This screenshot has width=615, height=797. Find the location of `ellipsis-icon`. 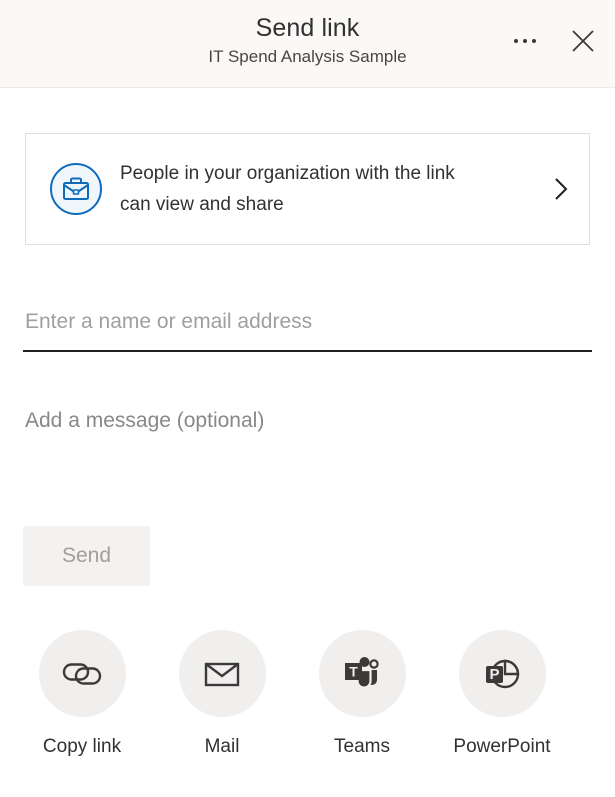

ellipsis-icon is located at coordinates (525, 41).